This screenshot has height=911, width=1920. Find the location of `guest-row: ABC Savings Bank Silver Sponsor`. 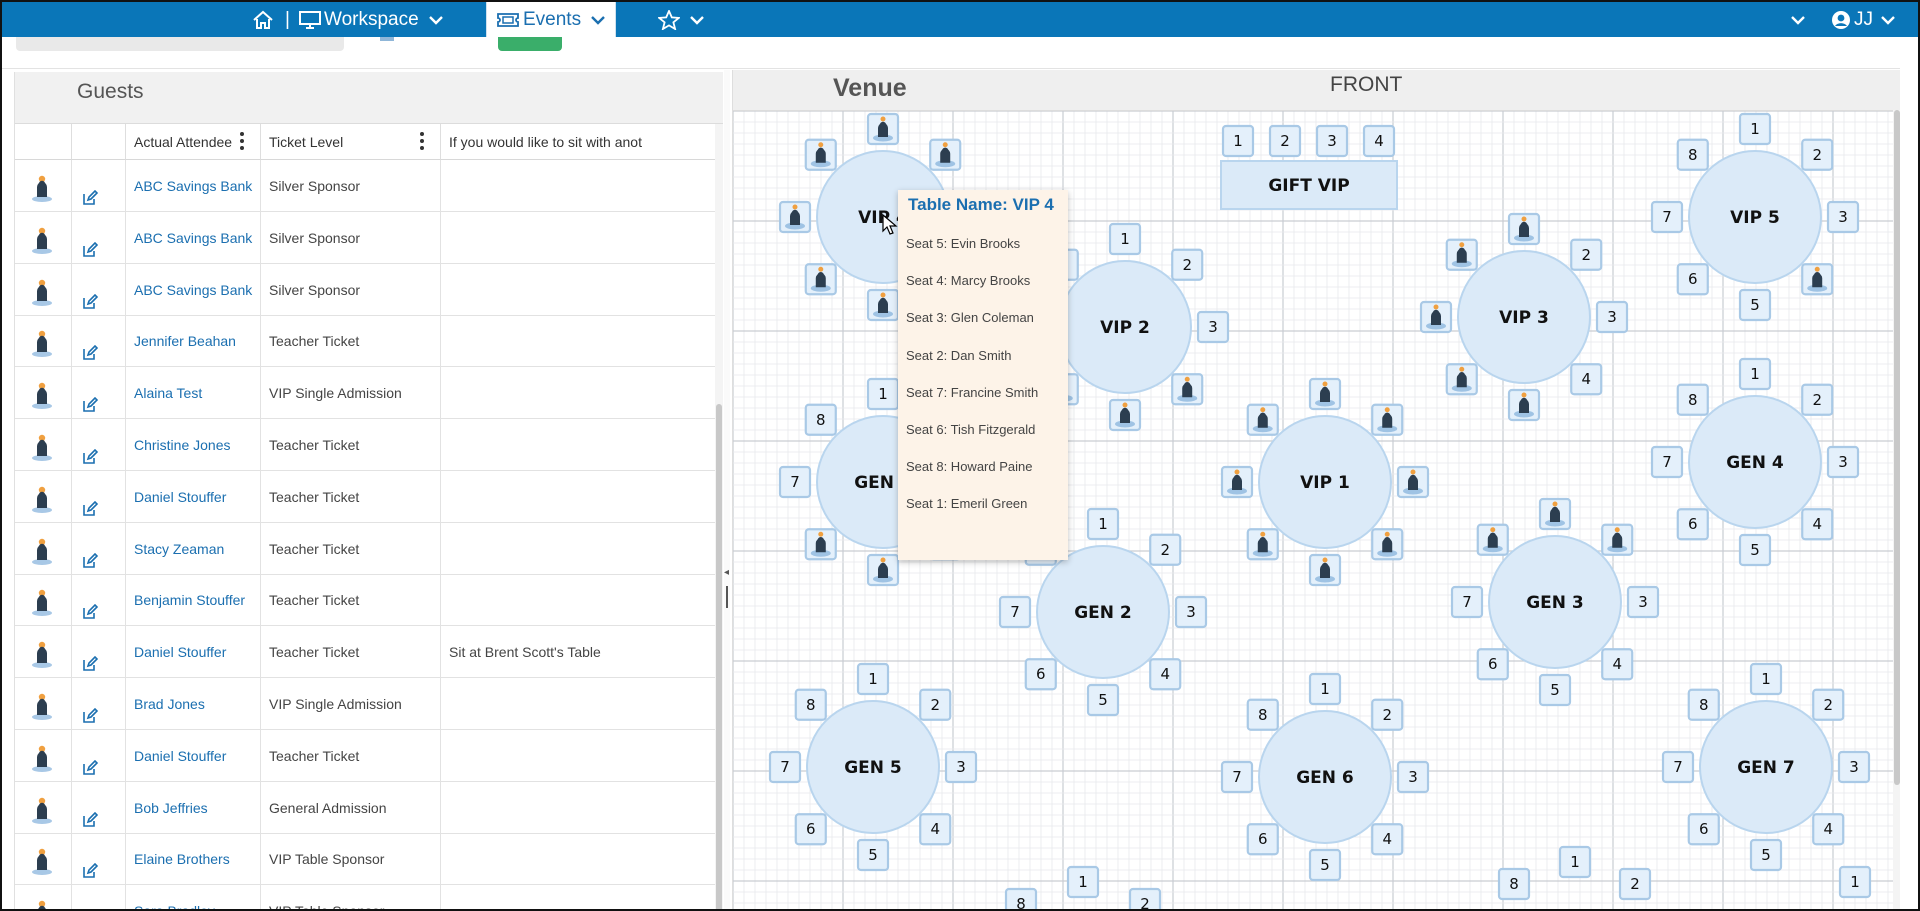

guest-row: ABC Savings Bank Silver Sponsor is located at coordinates (365, 186).